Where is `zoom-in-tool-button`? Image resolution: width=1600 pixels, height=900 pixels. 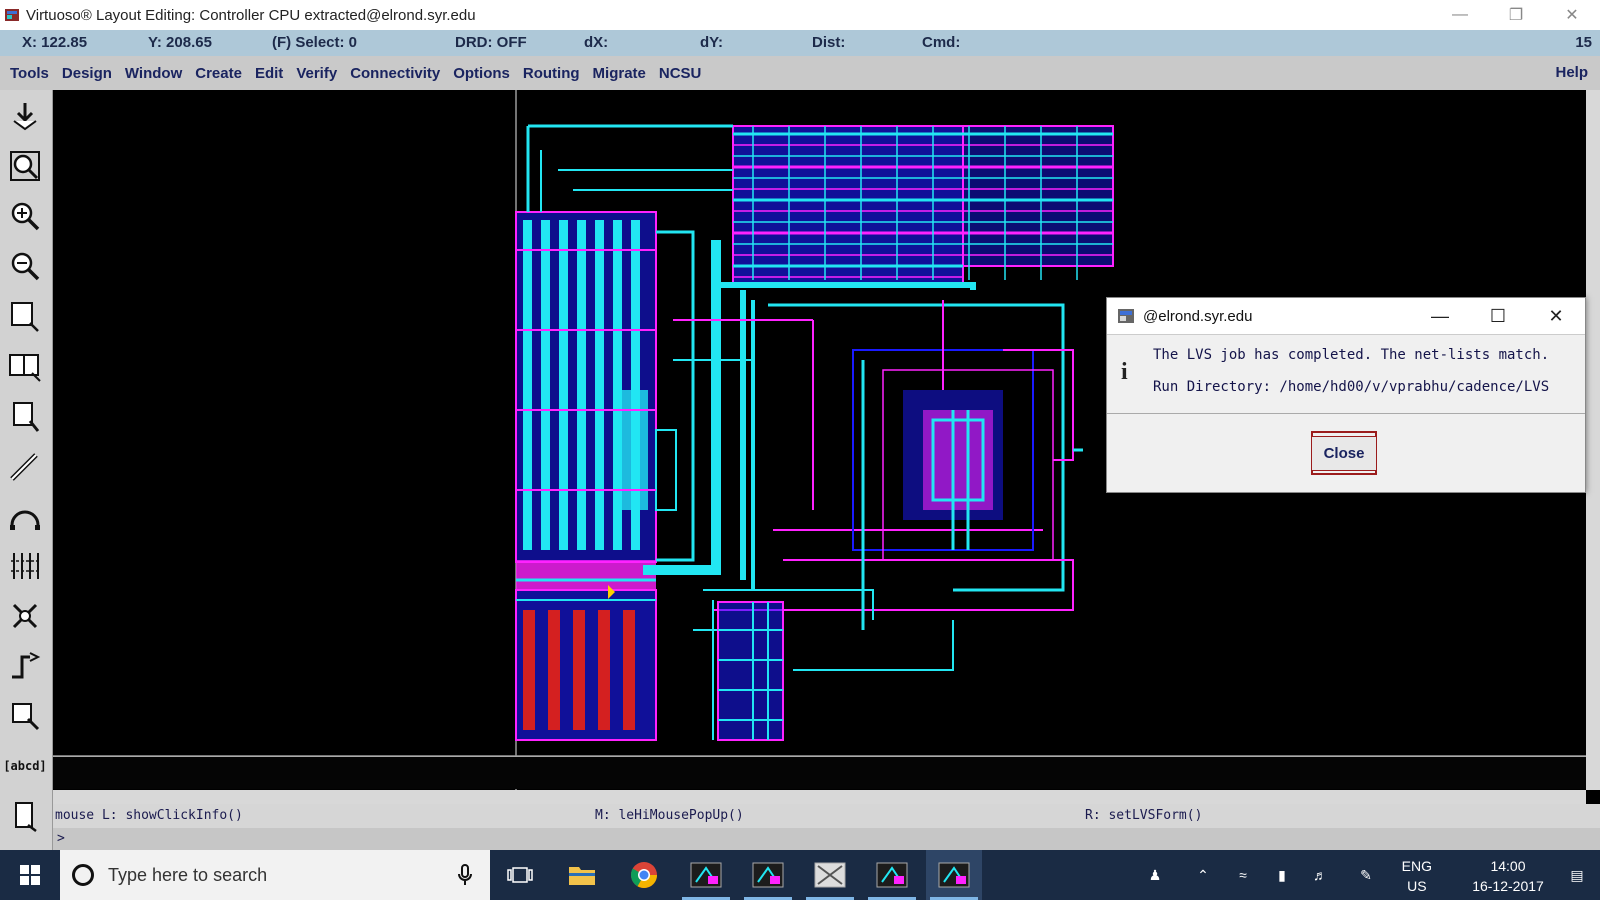 zoom-in-tool-button is located at coordinates (25, 216).